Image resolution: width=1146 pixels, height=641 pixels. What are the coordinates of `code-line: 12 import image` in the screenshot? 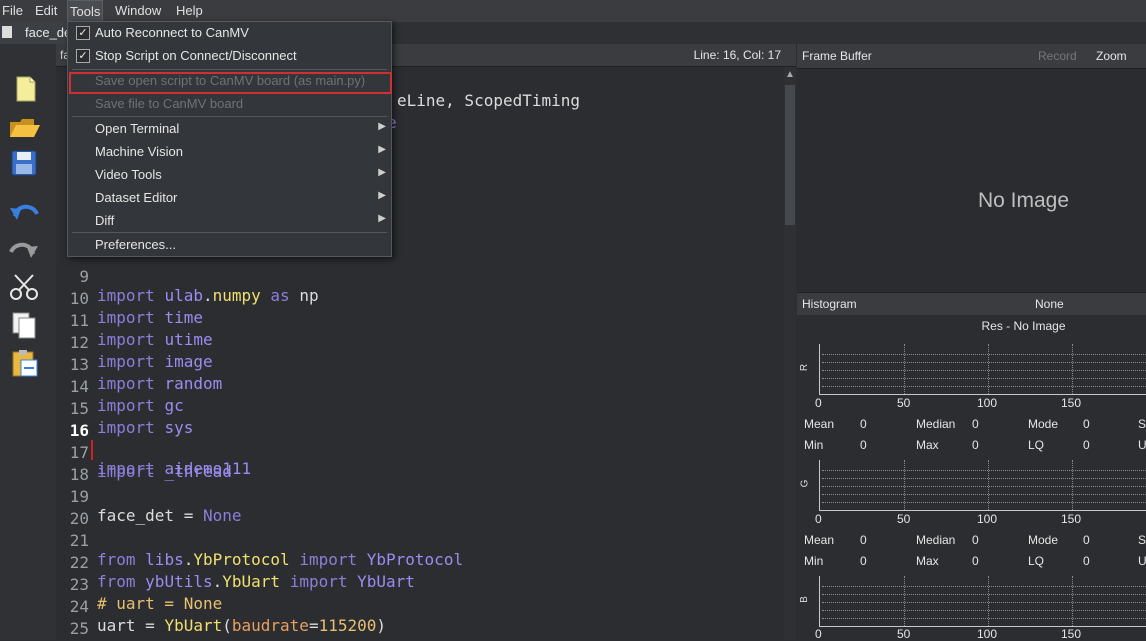 It's located at (420, 342).